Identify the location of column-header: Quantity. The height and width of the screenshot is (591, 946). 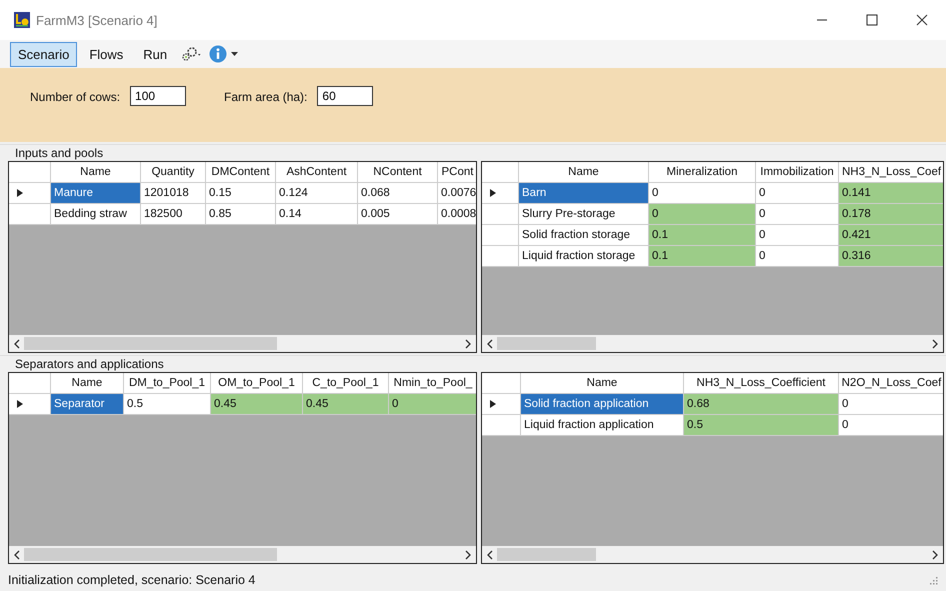
(173, 172).